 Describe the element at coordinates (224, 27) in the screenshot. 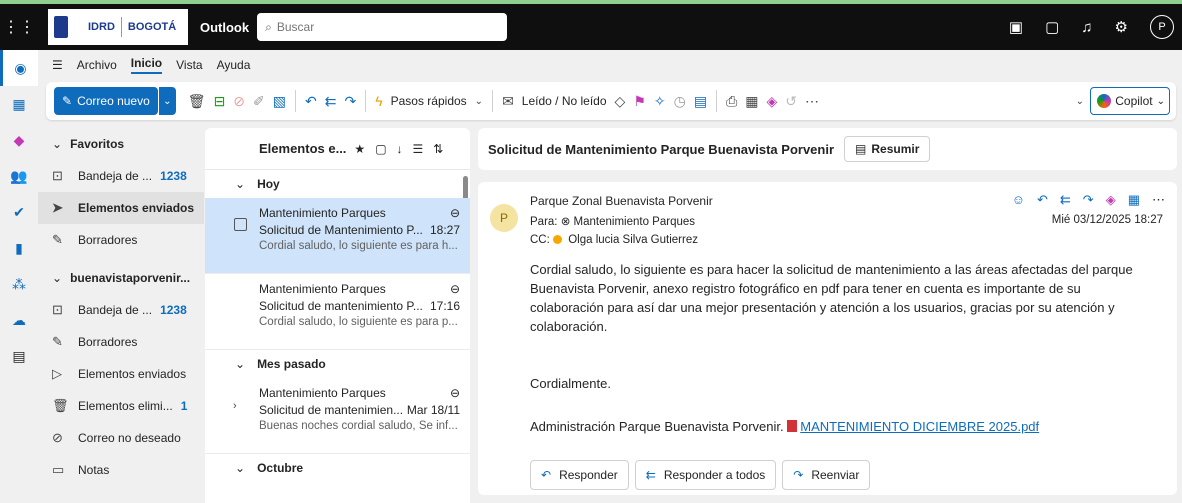

I see `app-name: Outlook` at that location.